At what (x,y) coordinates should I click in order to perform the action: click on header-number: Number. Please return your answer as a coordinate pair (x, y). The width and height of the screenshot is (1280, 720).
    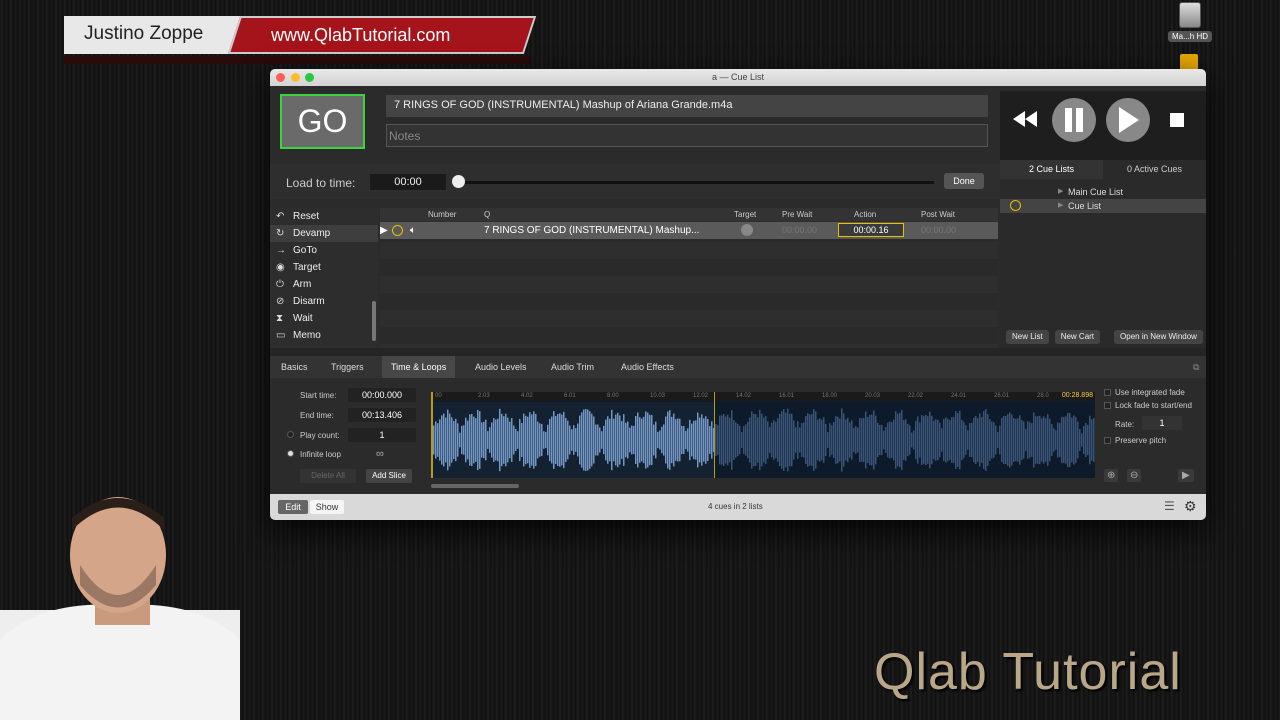
    Looking at the image, I should click on (442, 214).